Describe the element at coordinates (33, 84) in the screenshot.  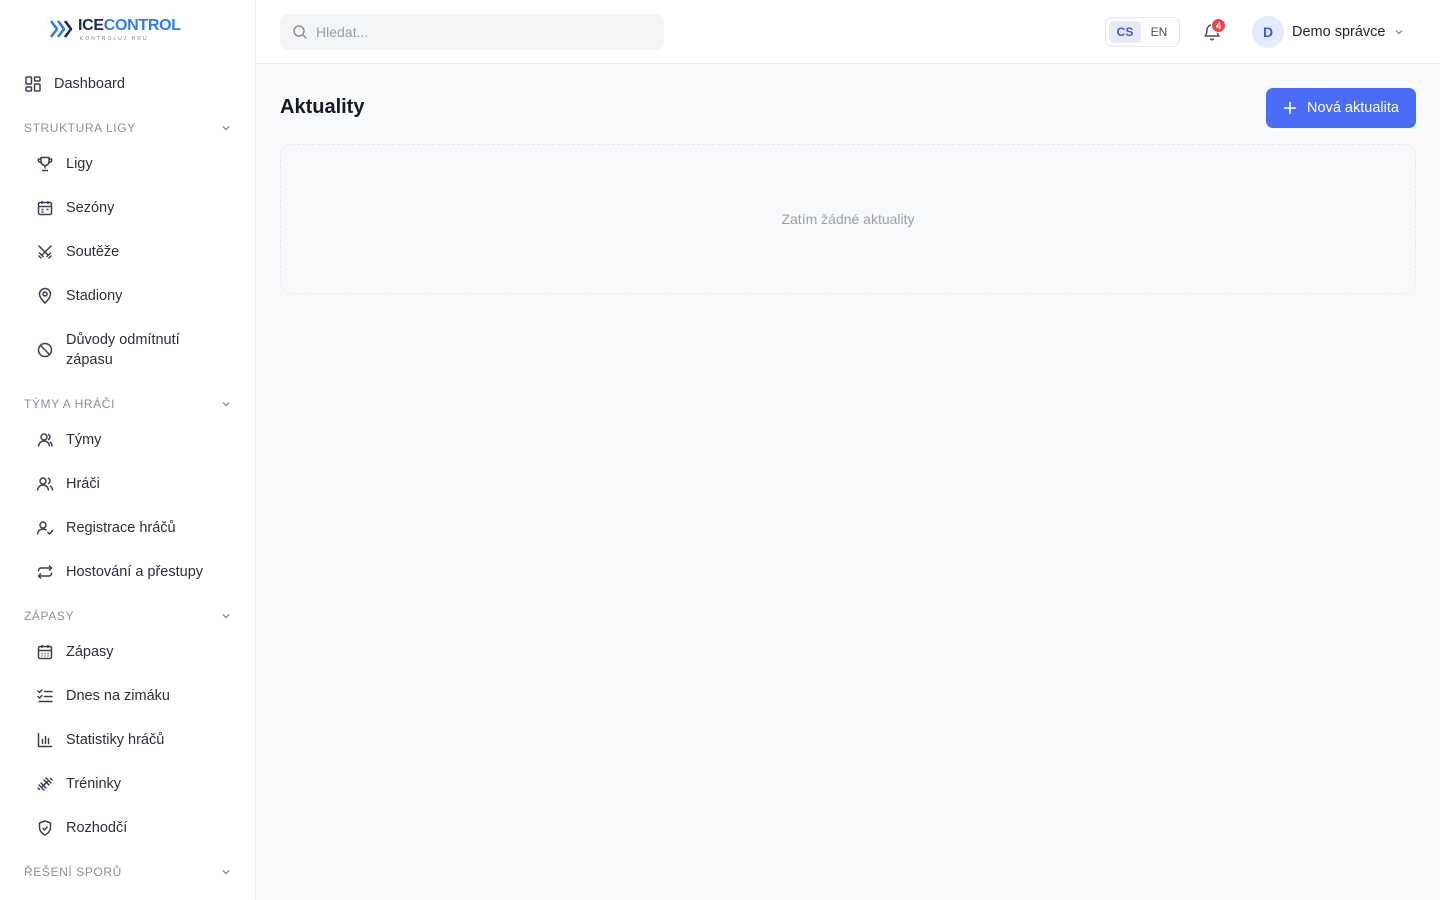
I see `dashboard-grid-icon` at that location.